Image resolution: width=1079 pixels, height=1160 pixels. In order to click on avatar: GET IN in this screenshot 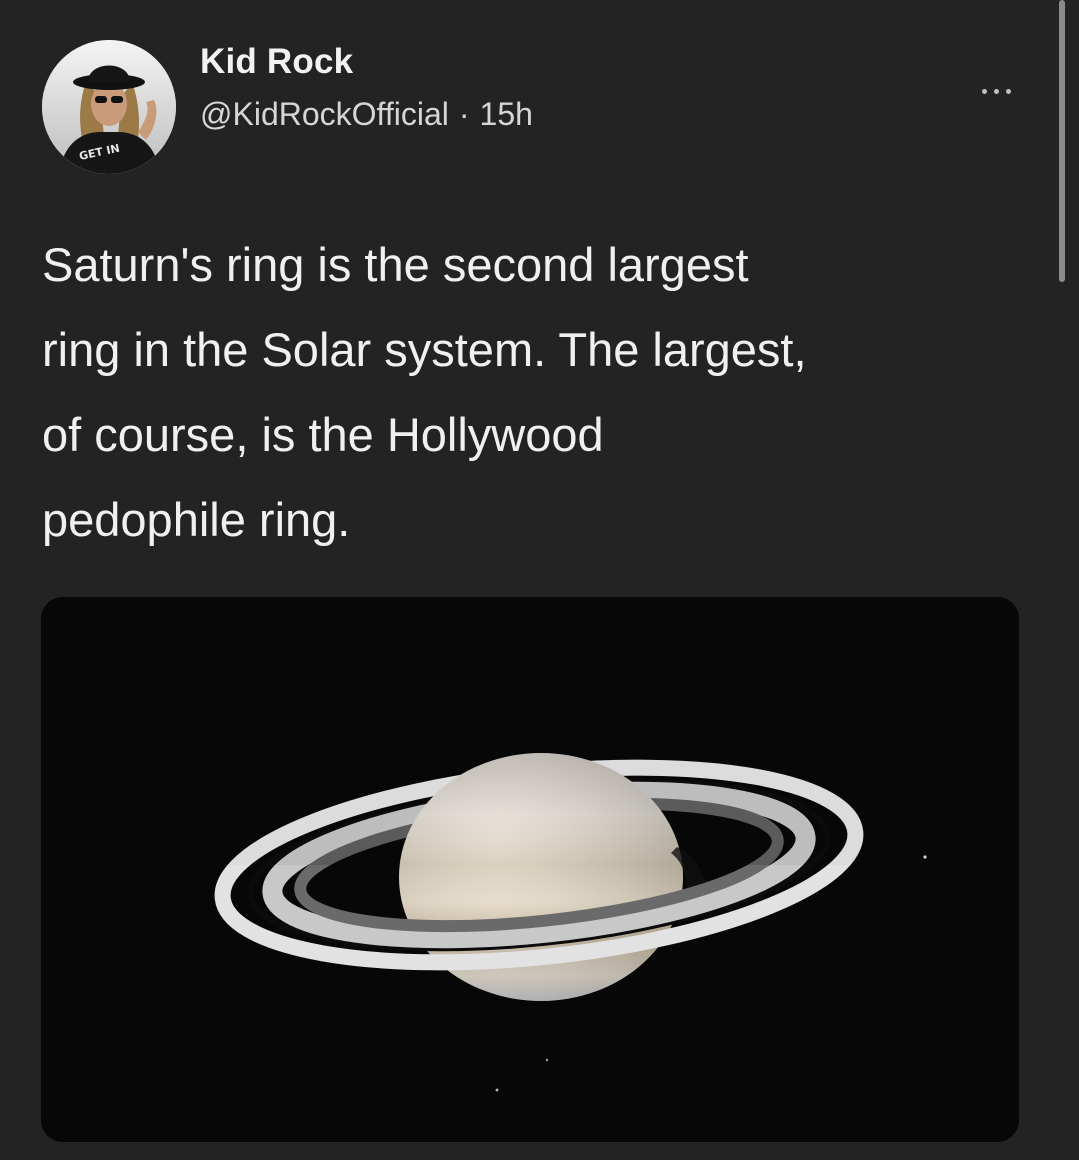, I will do `click(109, 107)`.